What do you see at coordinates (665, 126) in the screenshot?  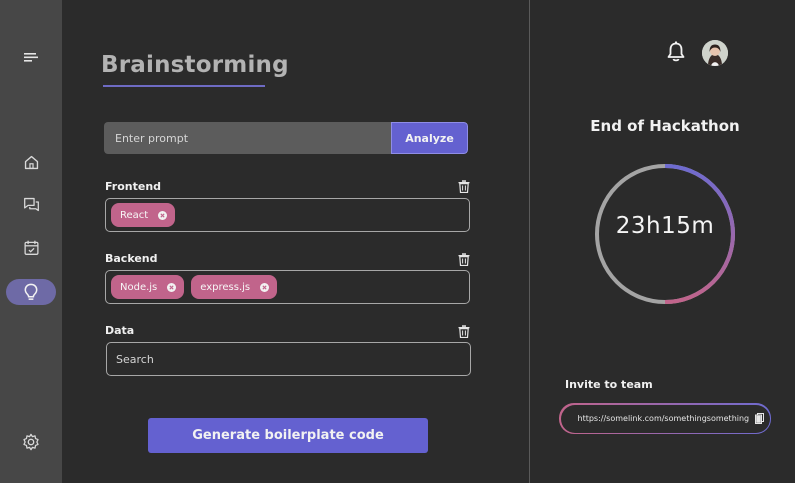 I see `countdown-title: End of Hackathon` at bounding box center [665, 126].